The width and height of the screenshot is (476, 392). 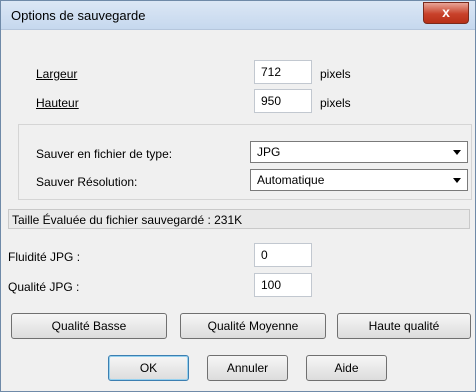 I want to click on save-type-label: Sauver en fichier de type:, so click(x=104, y=154).